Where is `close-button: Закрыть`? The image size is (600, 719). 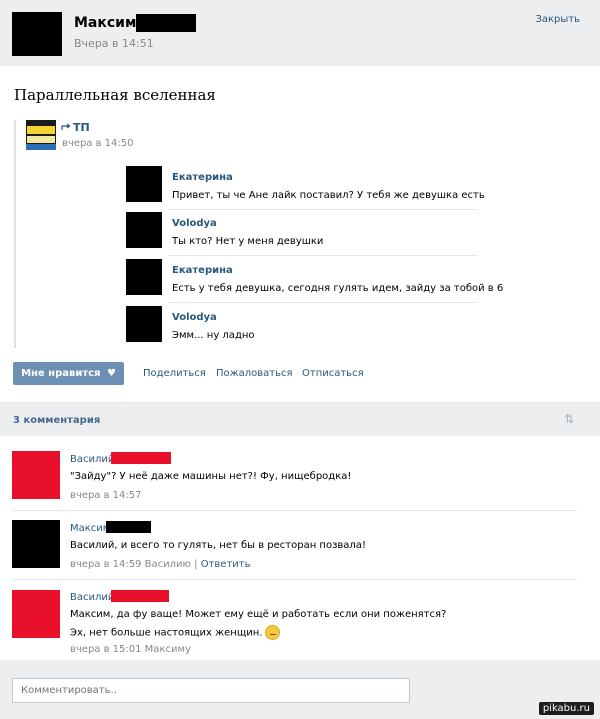 close-button: Закрыть is located at coordinates (557, 19).